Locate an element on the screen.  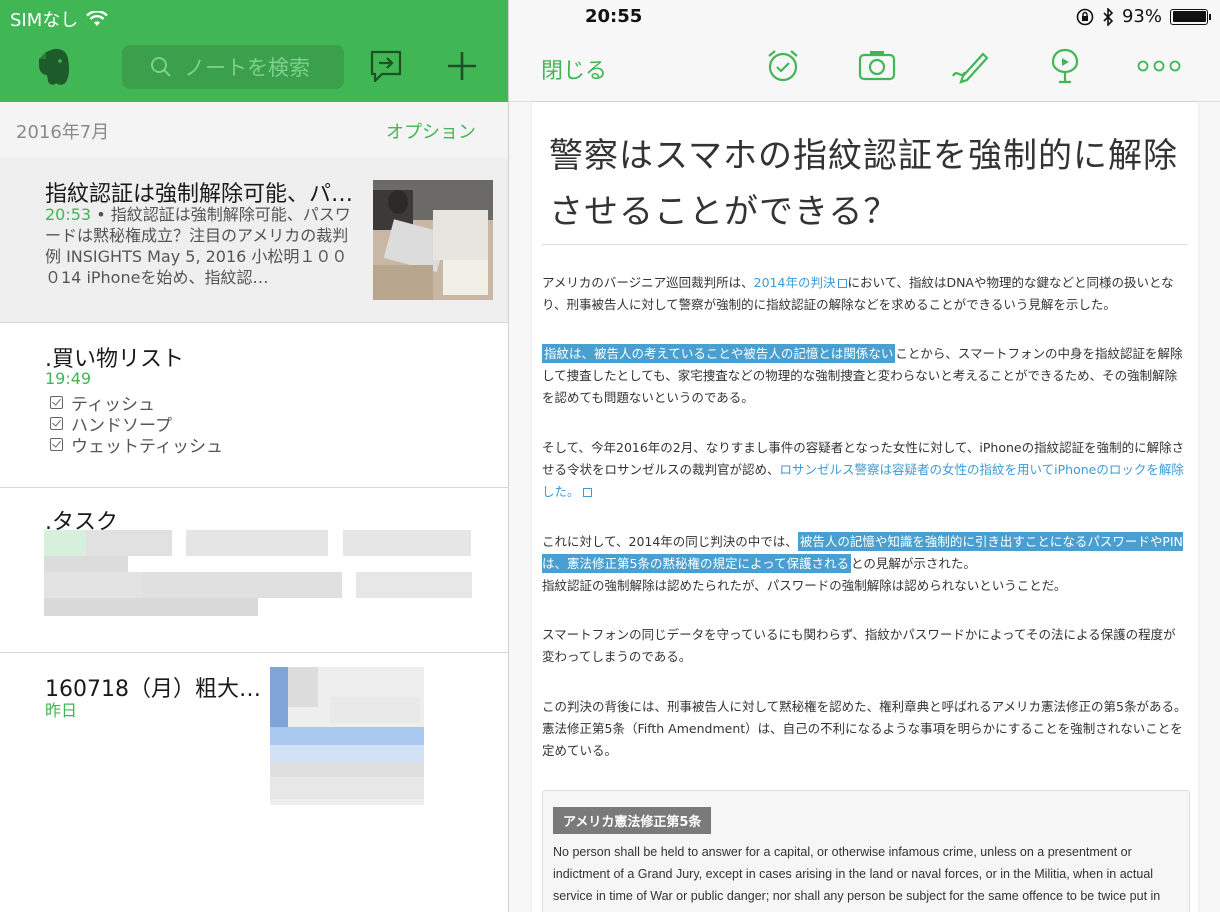
note-time: 19:49 is located at coordinates (68, 378).